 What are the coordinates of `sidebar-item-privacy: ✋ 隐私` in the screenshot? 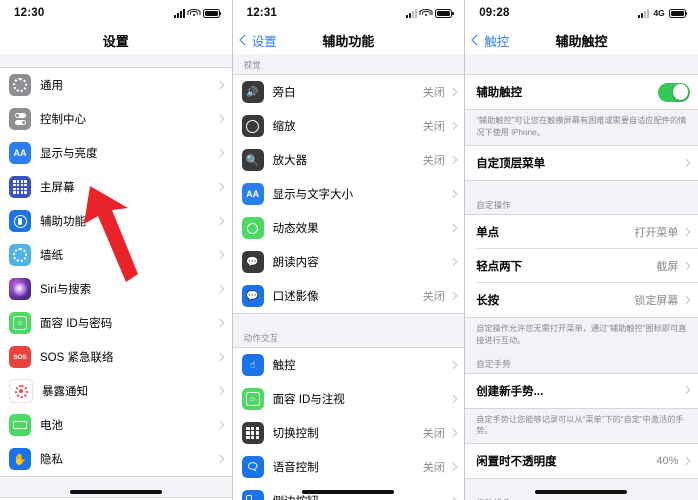 It's located at (116, 459).